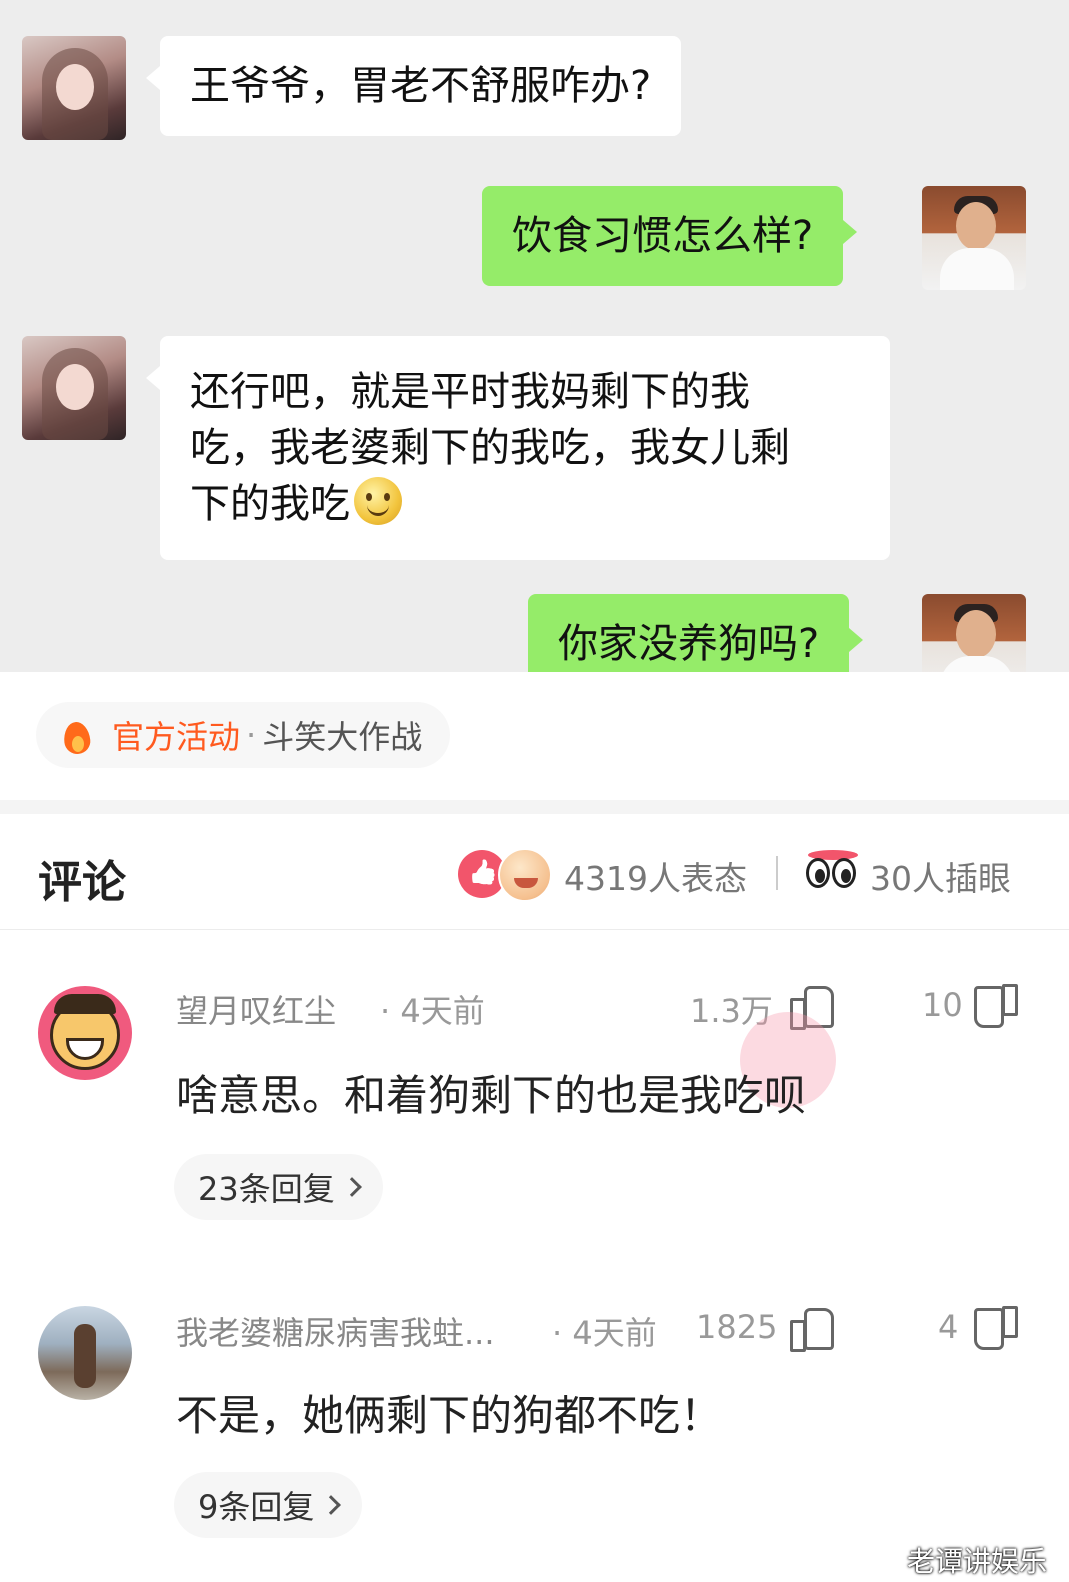  Describe the element at coordinates (491, 1092) in the screenshot. I see `comment-text: 啥意思。和着狗剩下的也是我吃呗` at that location.